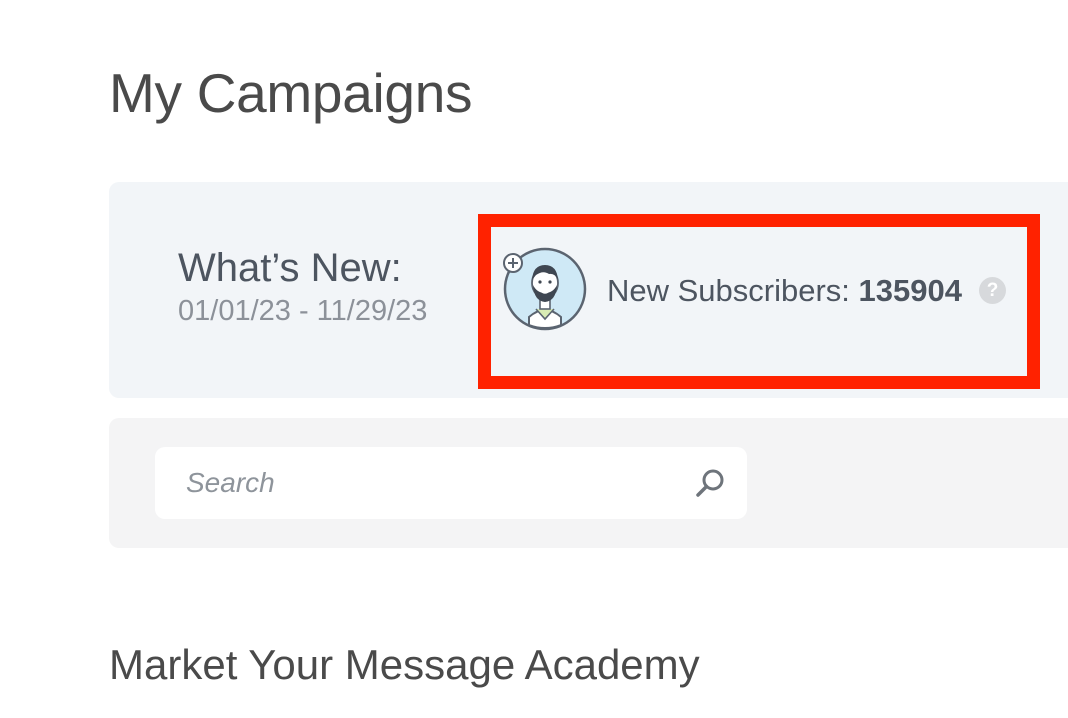  What do you see at coordinates (290, 268) in the screenshot?
I see `whats-new-heading: What’s New:` at bounding box center [290, 268].